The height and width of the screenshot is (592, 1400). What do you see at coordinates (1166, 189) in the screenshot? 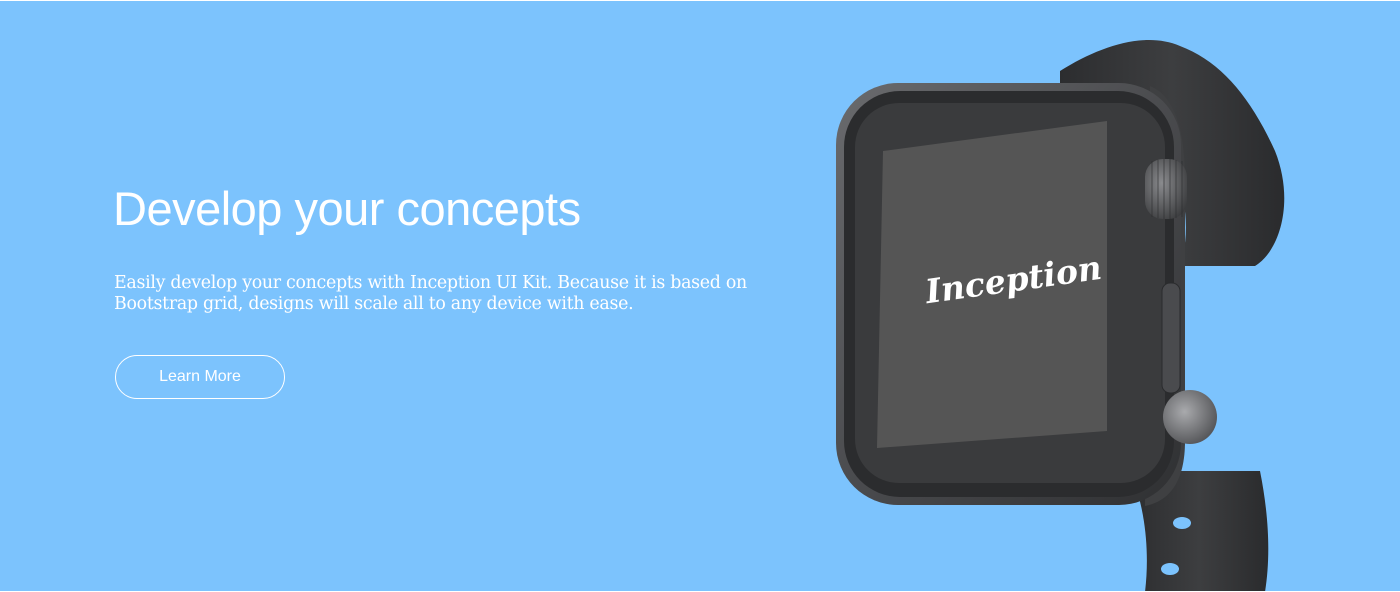
I see `digital-crown` at bounding box center [1166, 189].